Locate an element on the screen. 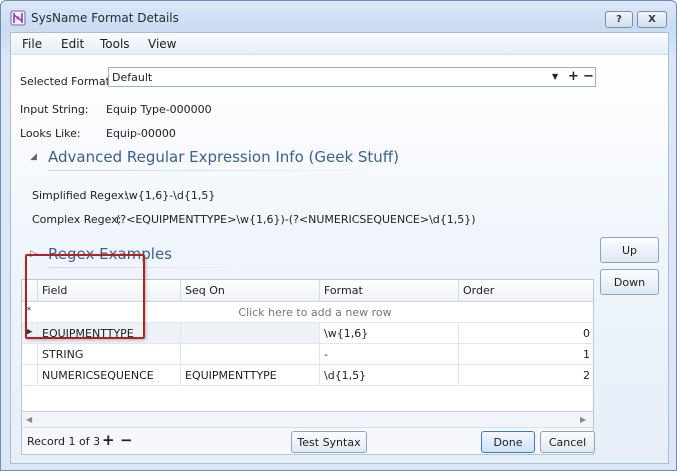 Image resolution: width=677 pixels, height=471 pixels. chevron-down-icon: ▼ is located at coordinates (555, 76).